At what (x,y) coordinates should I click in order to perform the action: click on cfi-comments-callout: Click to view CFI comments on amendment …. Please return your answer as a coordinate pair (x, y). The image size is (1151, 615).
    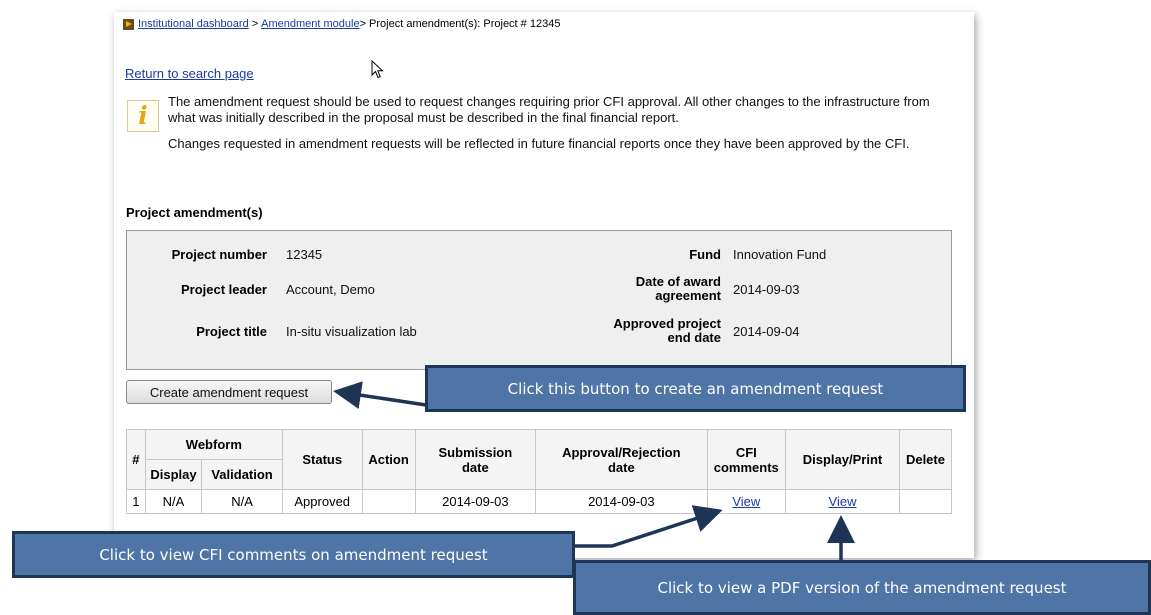
    Looking at the image, I should click on (293, 554).